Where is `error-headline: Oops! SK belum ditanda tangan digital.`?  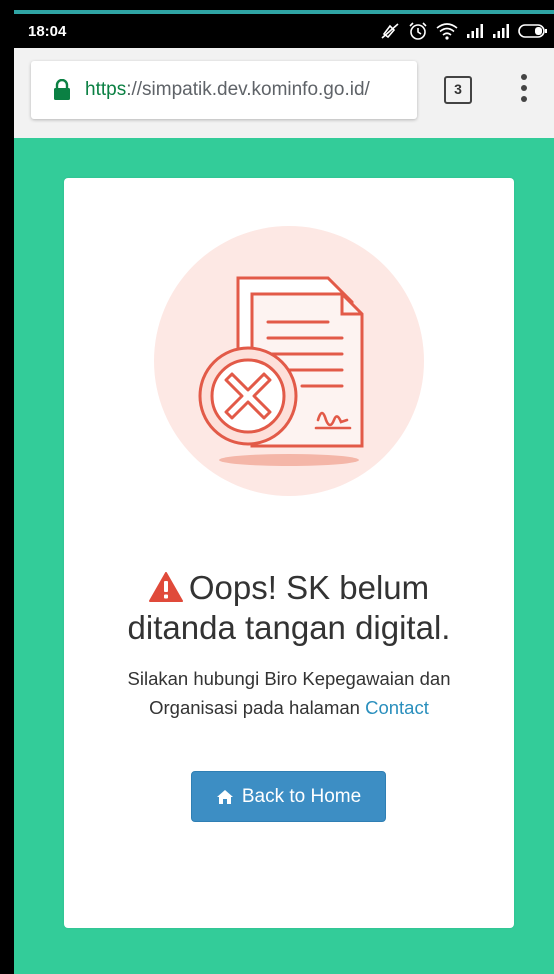 error-headline: Oops! SK belum ditanda tangan digital. is located at coordinates (289, 608).